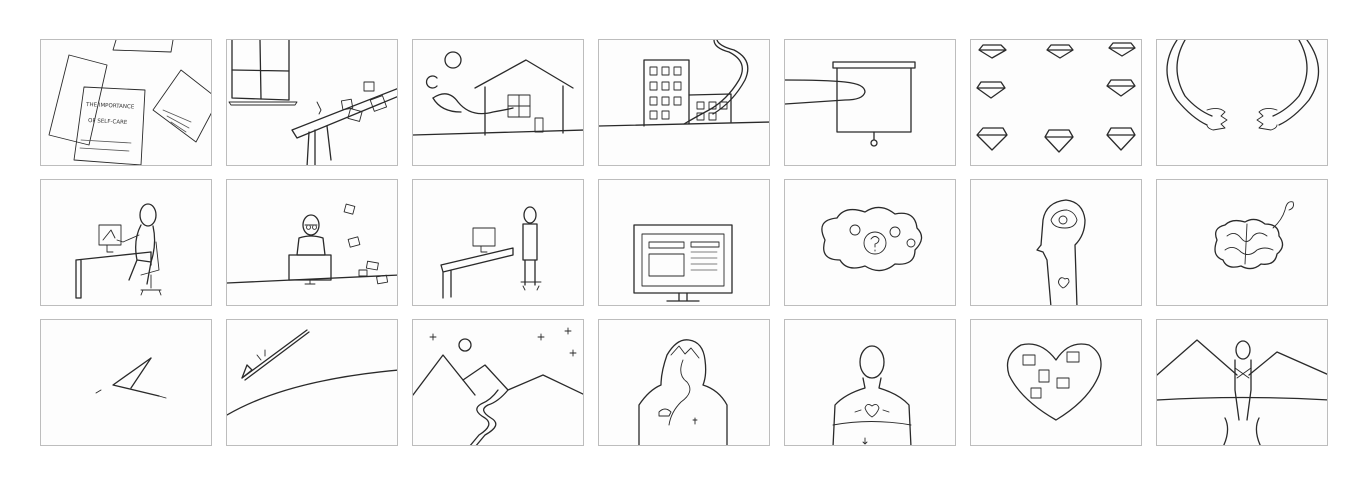 This screenshot has height=486, width=1366. I want to click on document-title-line-1: THE IMPORTANCE, so click(110, 106).